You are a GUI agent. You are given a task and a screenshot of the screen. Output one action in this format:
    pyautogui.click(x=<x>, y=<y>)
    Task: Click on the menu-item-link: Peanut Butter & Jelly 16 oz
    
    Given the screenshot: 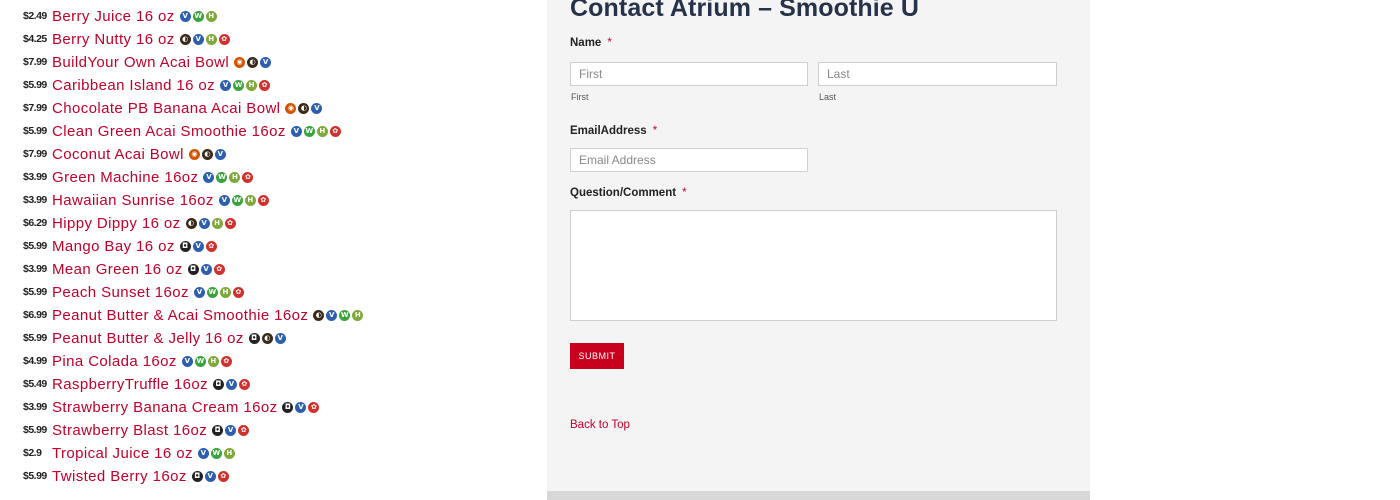 What is the action you would take?
    pyautogui.click(x=148, y=338)
    